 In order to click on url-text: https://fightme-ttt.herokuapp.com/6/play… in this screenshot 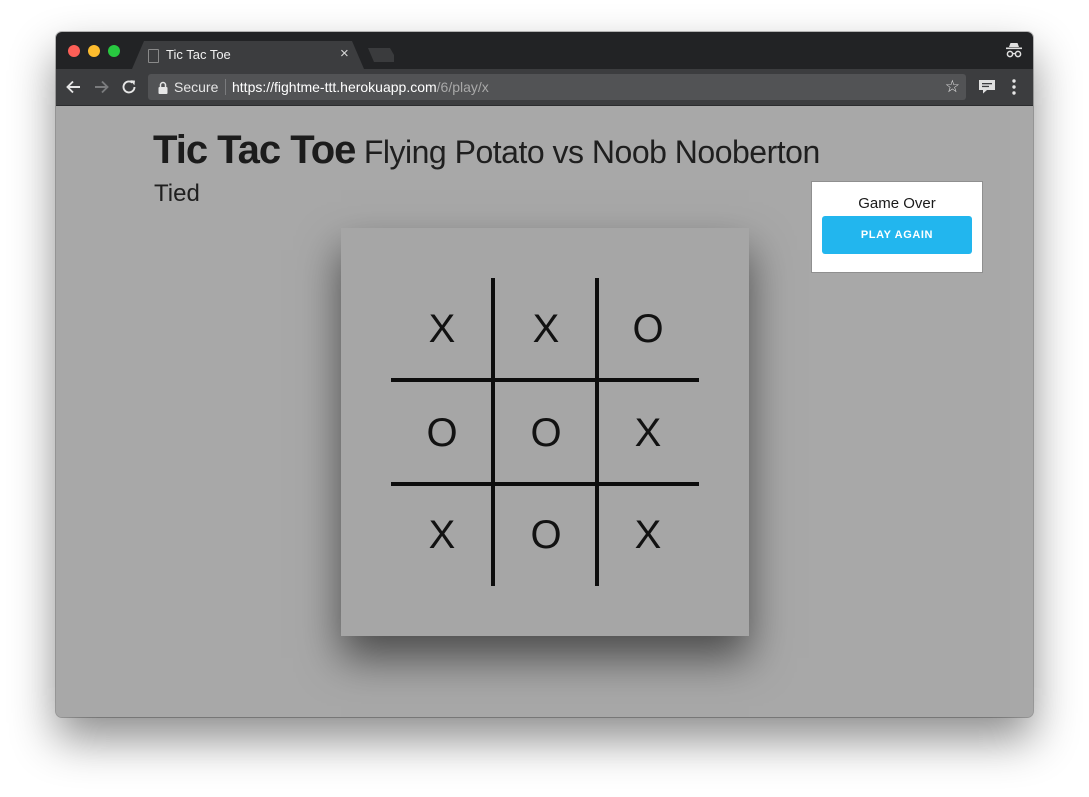, I will do `click(360, 87)`.